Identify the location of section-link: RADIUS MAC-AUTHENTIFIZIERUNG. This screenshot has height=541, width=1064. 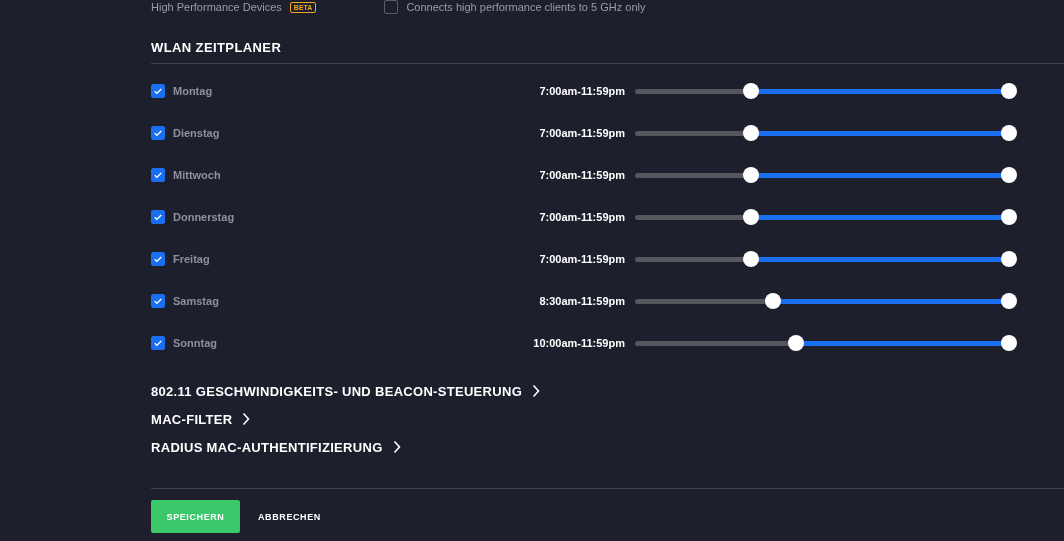
(276, 447).